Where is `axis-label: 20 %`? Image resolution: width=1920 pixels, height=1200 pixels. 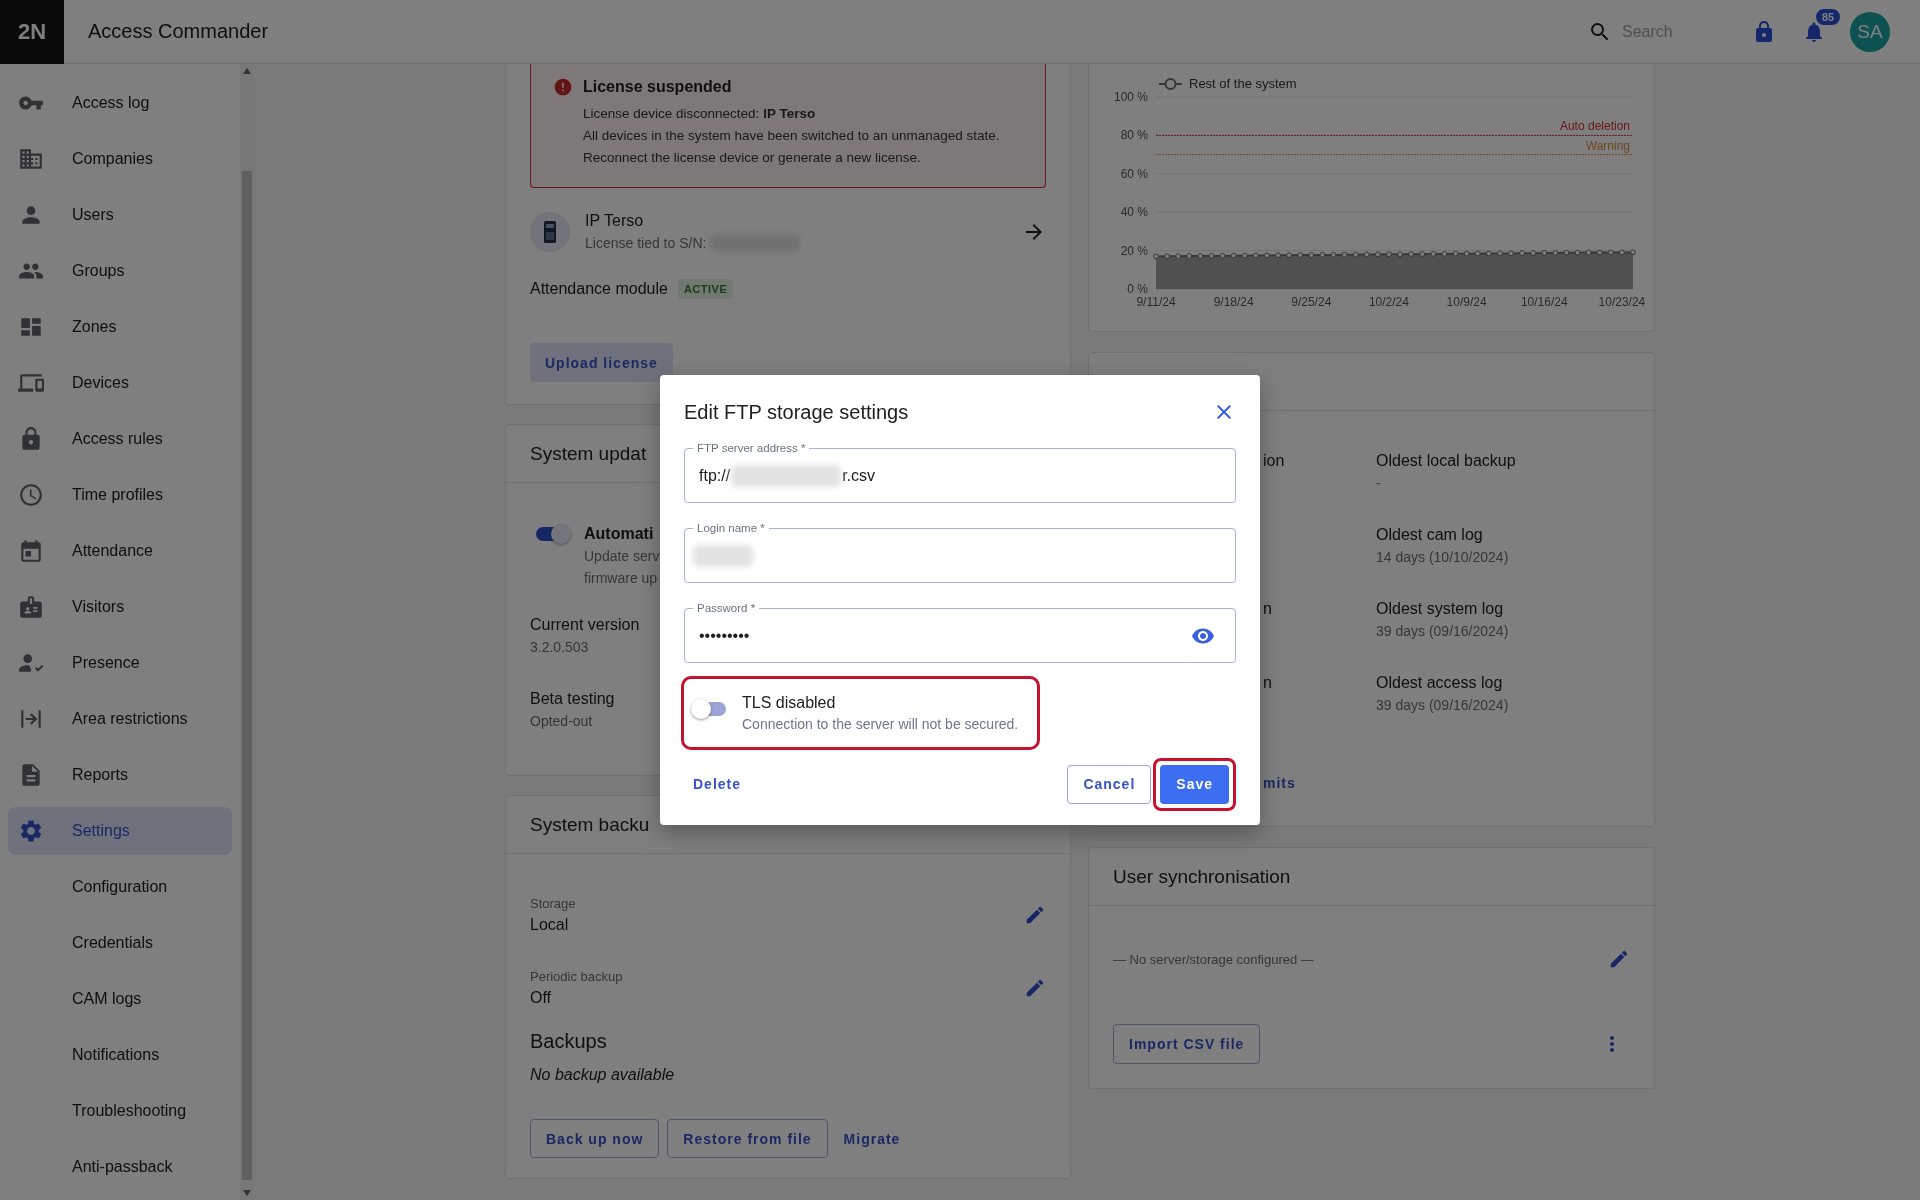
axis-label: 20 % is located at coordinates (1134, 250).